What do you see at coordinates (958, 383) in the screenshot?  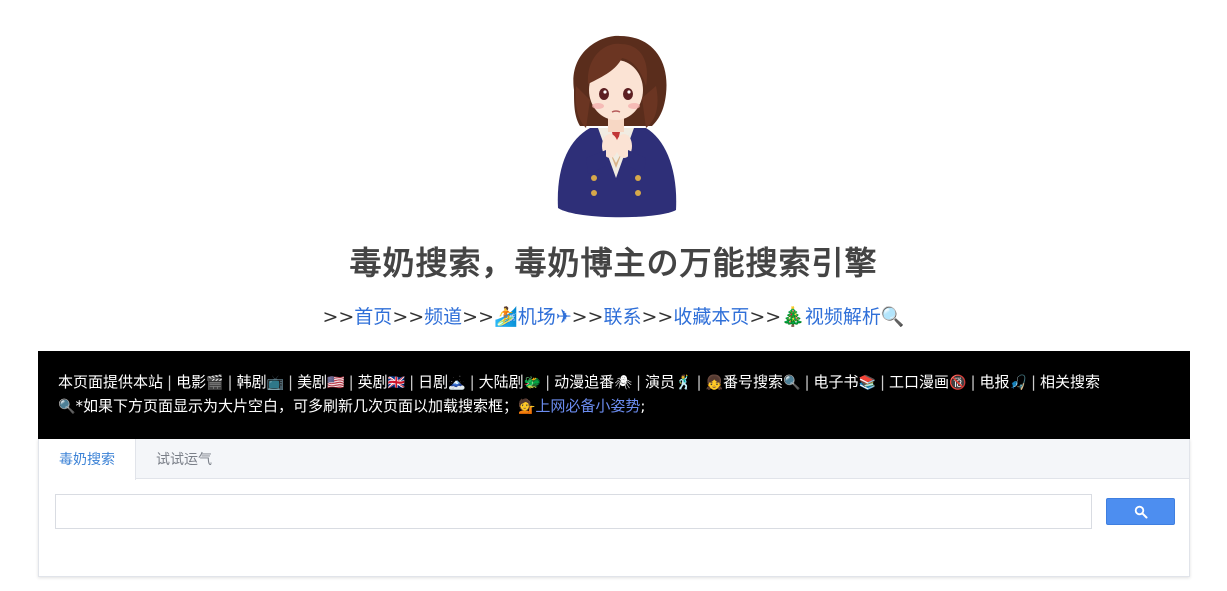 I see `adult-only-icon: 🔞` at bounding box center [958, 383].